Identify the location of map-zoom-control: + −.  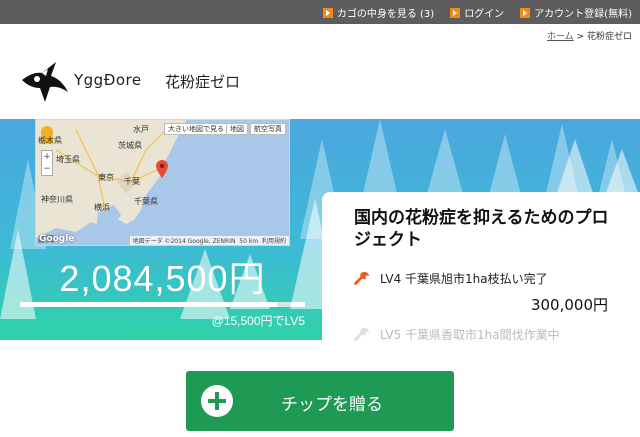
(47, 163).